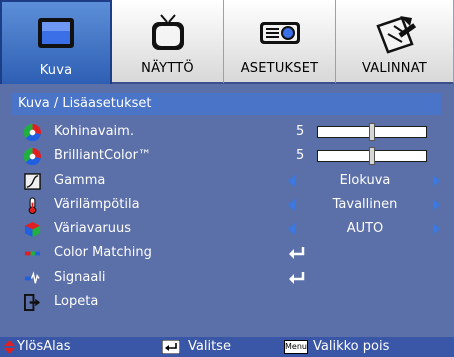  I want to click on menu-item-label: Värilämpötila, so click(97, 204).